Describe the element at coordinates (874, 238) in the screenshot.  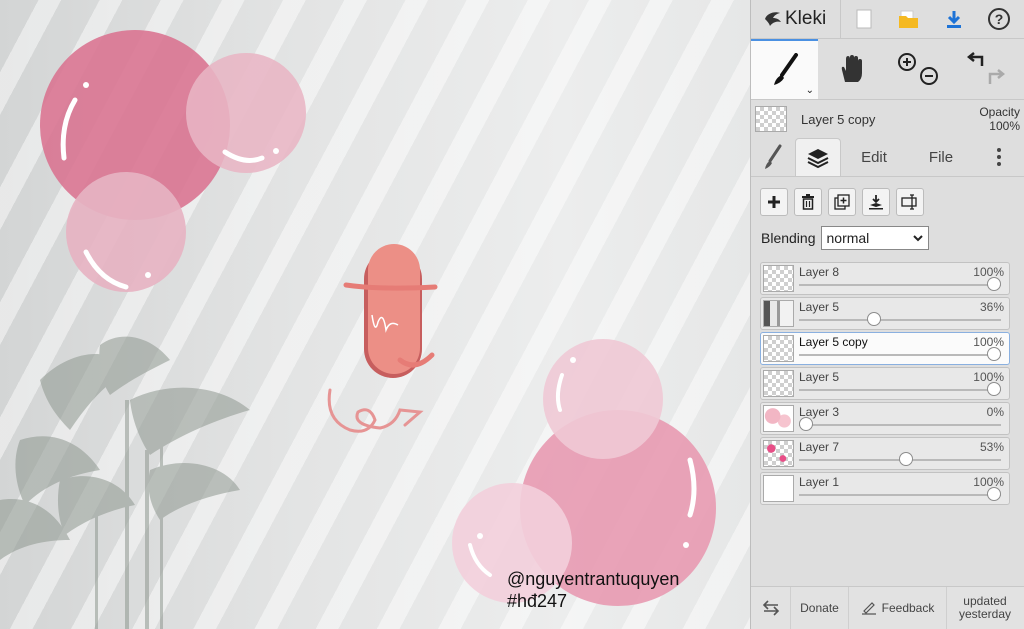
I see `blending-select: normal` at that location.